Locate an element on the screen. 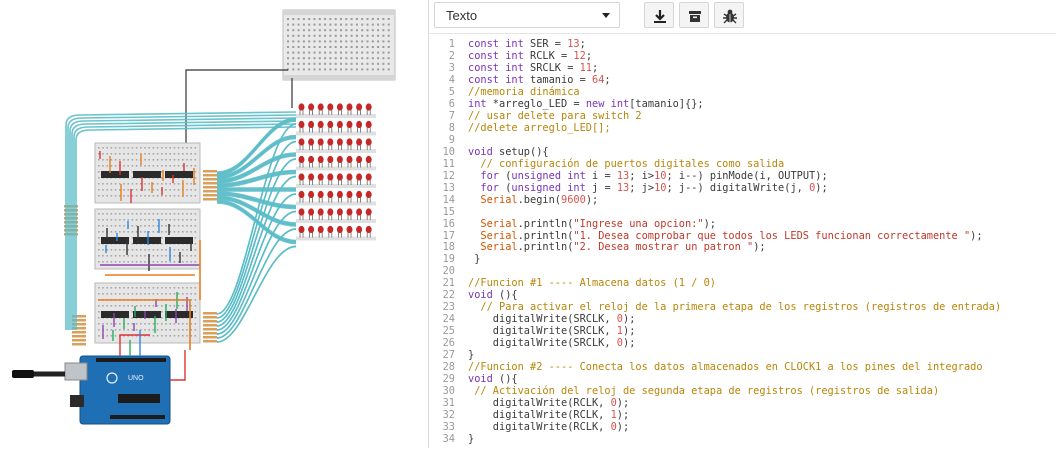 The image size is (1056, 449). code-text: digitalWrite(SRCLK, 1); is located at coordinates (552, 331).